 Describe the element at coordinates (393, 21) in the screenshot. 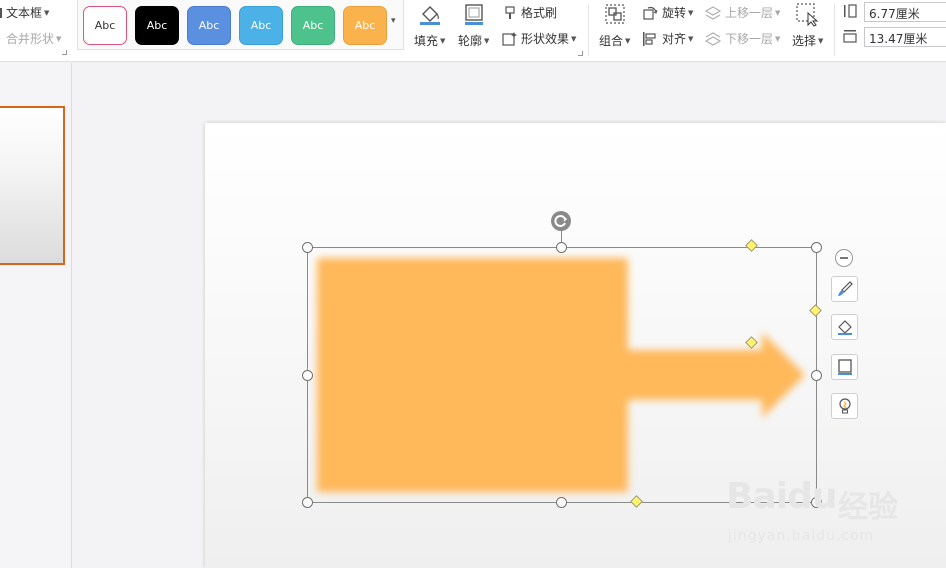

I see `gallery-more-icon: ▾` at that location.